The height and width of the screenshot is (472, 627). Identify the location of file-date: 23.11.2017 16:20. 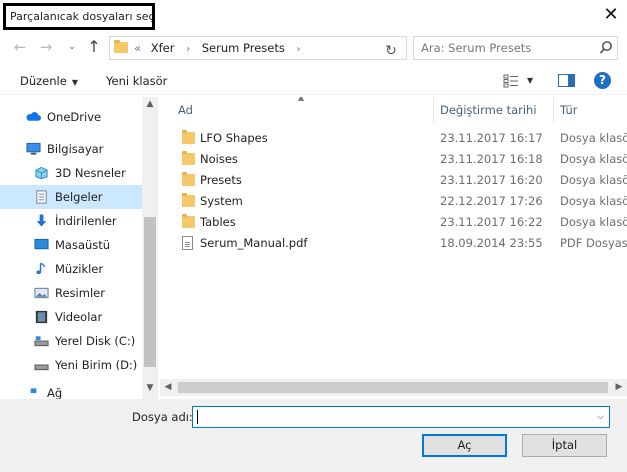
(491, 180).